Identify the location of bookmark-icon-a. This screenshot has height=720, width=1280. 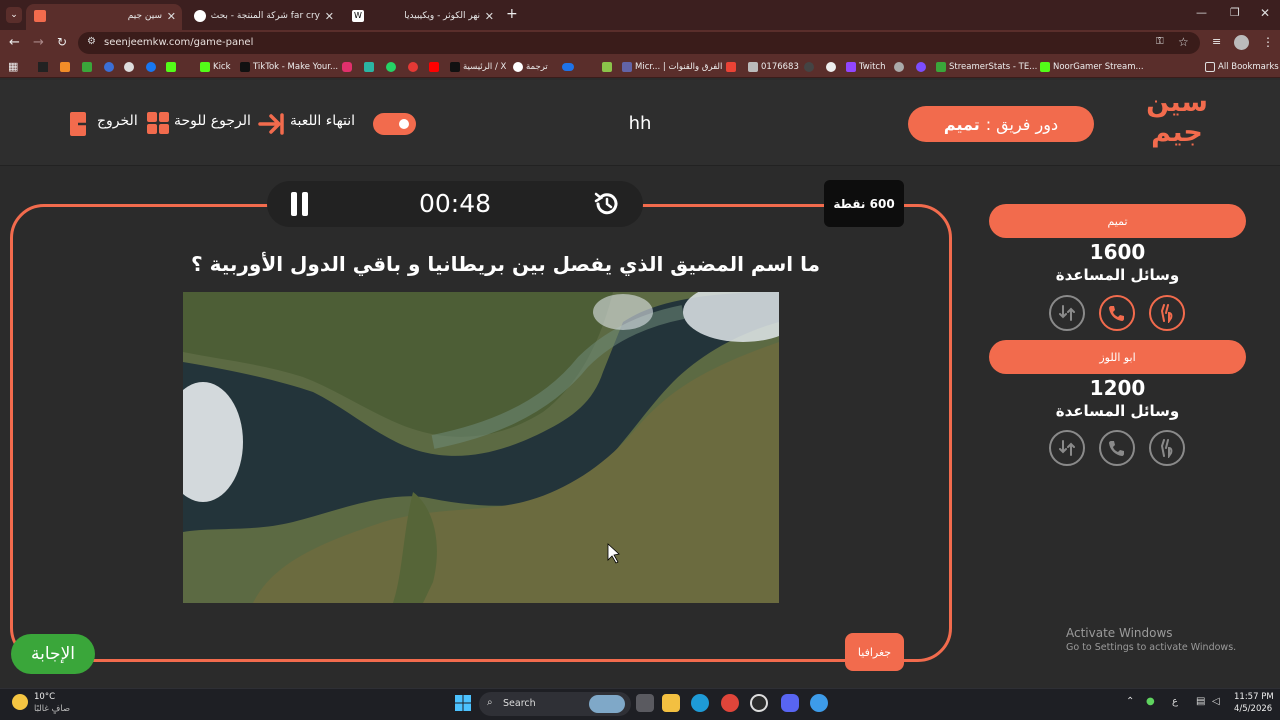
(65, 67).